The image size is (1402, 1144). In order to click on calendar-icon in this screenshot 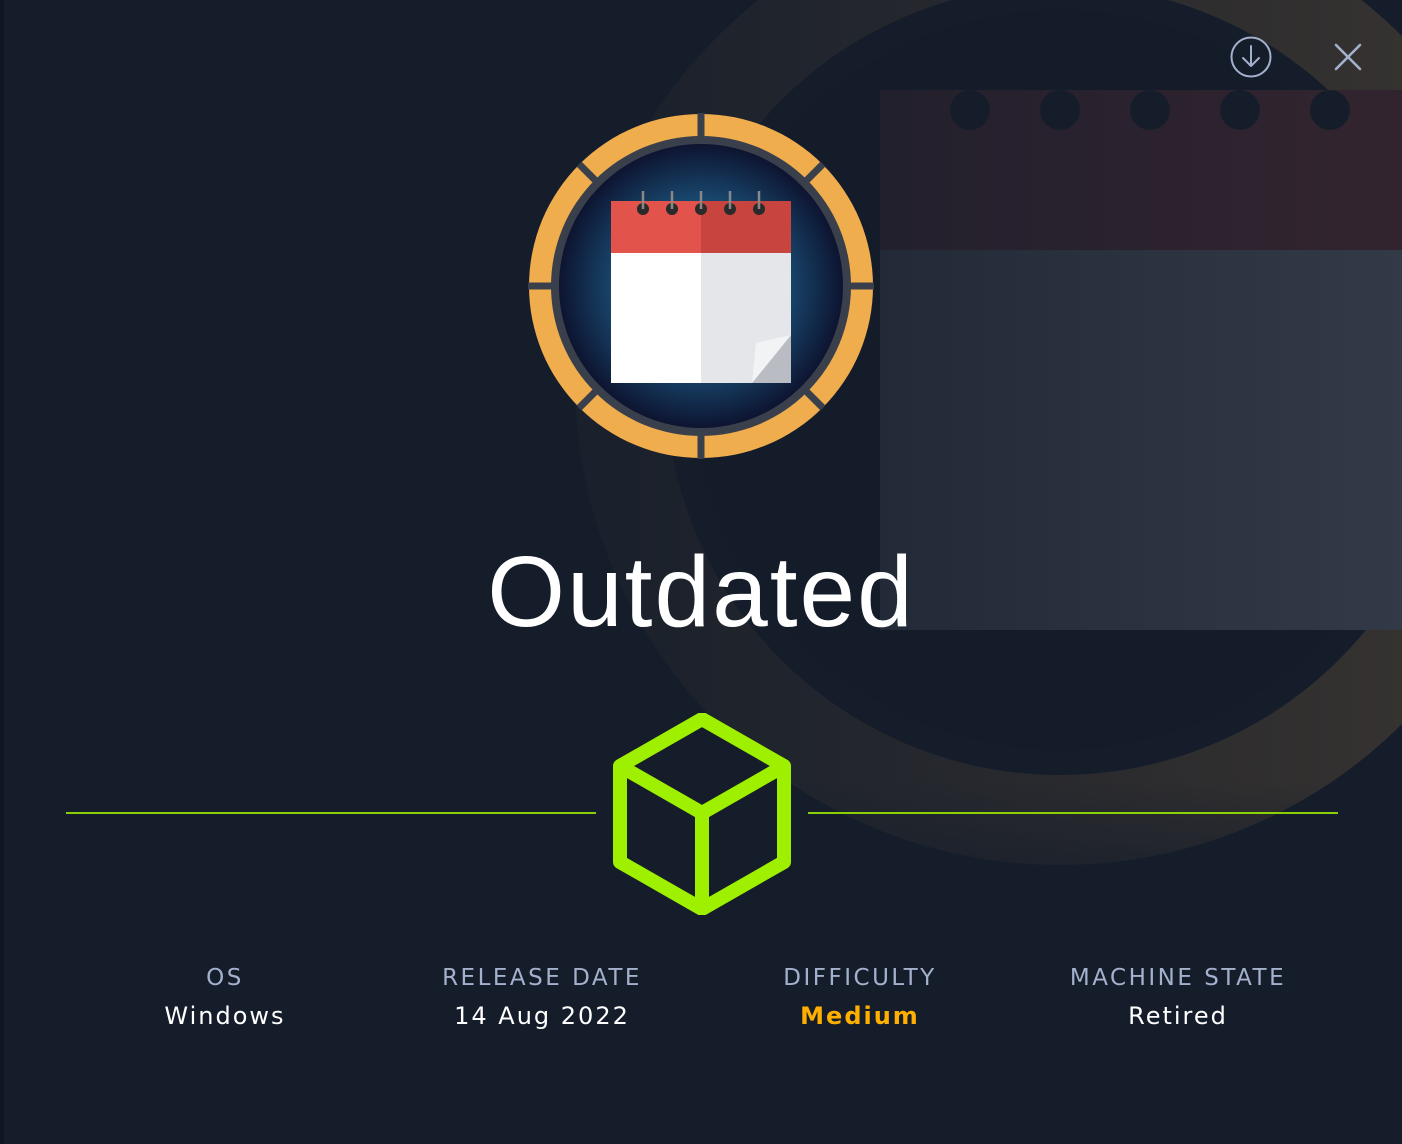, I will do `click(701, 287)`.